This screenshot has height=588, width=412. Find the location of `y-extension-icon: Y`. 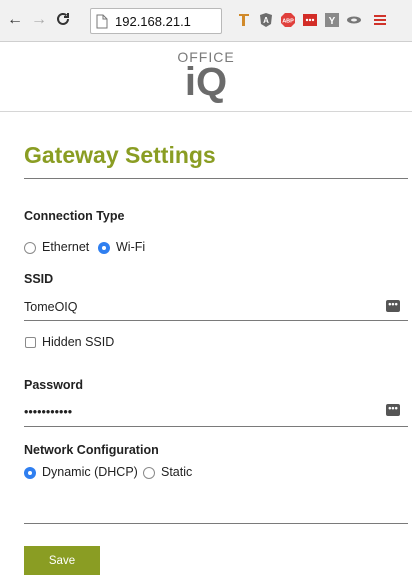

y-extension-icon: Y is located at coordinates (332, 20).